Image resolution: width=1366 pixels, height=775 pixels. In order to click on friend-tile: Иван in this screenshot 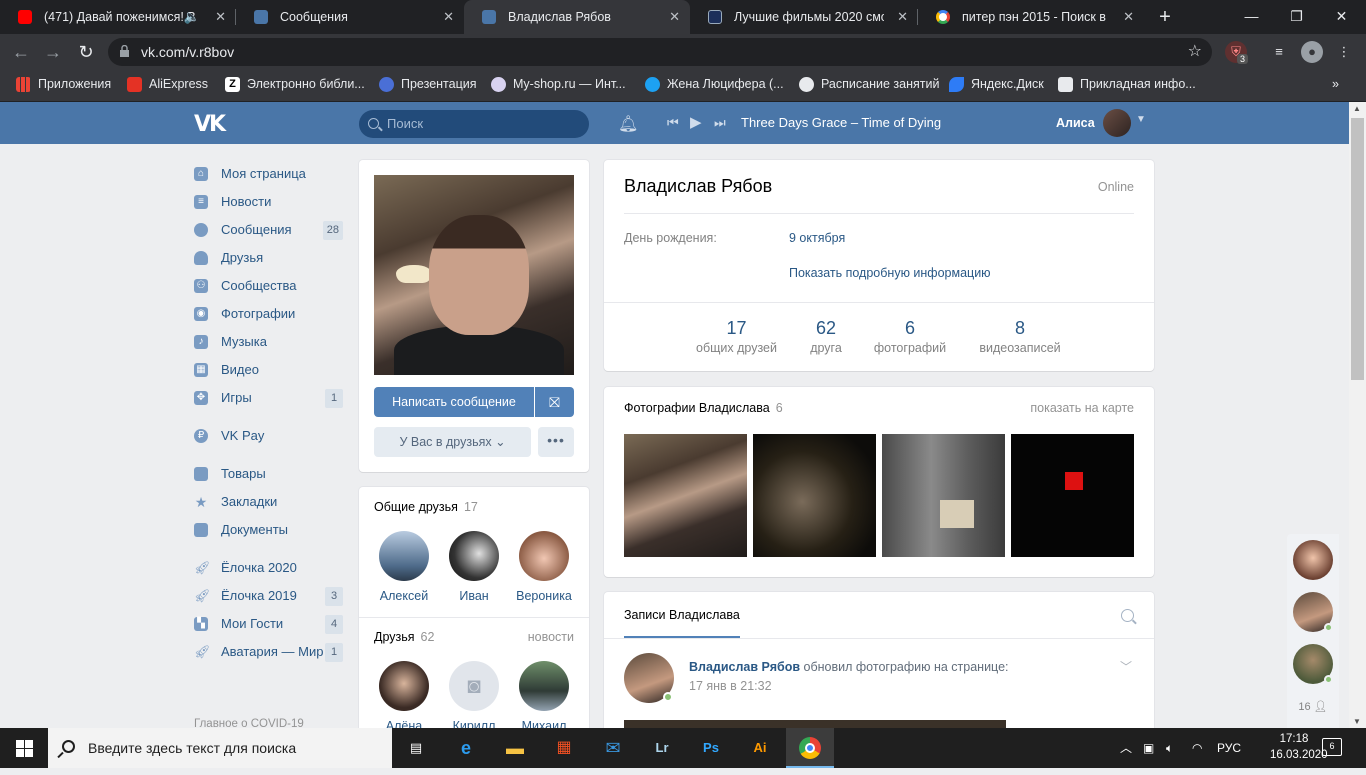, I will do `click(474, 567)`.